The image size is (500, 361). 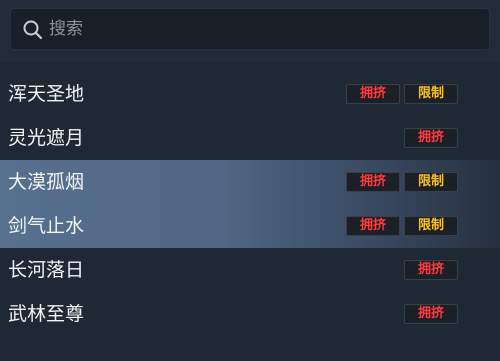 I want to click on server-row: 灵光遮月 拥挤, so click(x=250, y=138).